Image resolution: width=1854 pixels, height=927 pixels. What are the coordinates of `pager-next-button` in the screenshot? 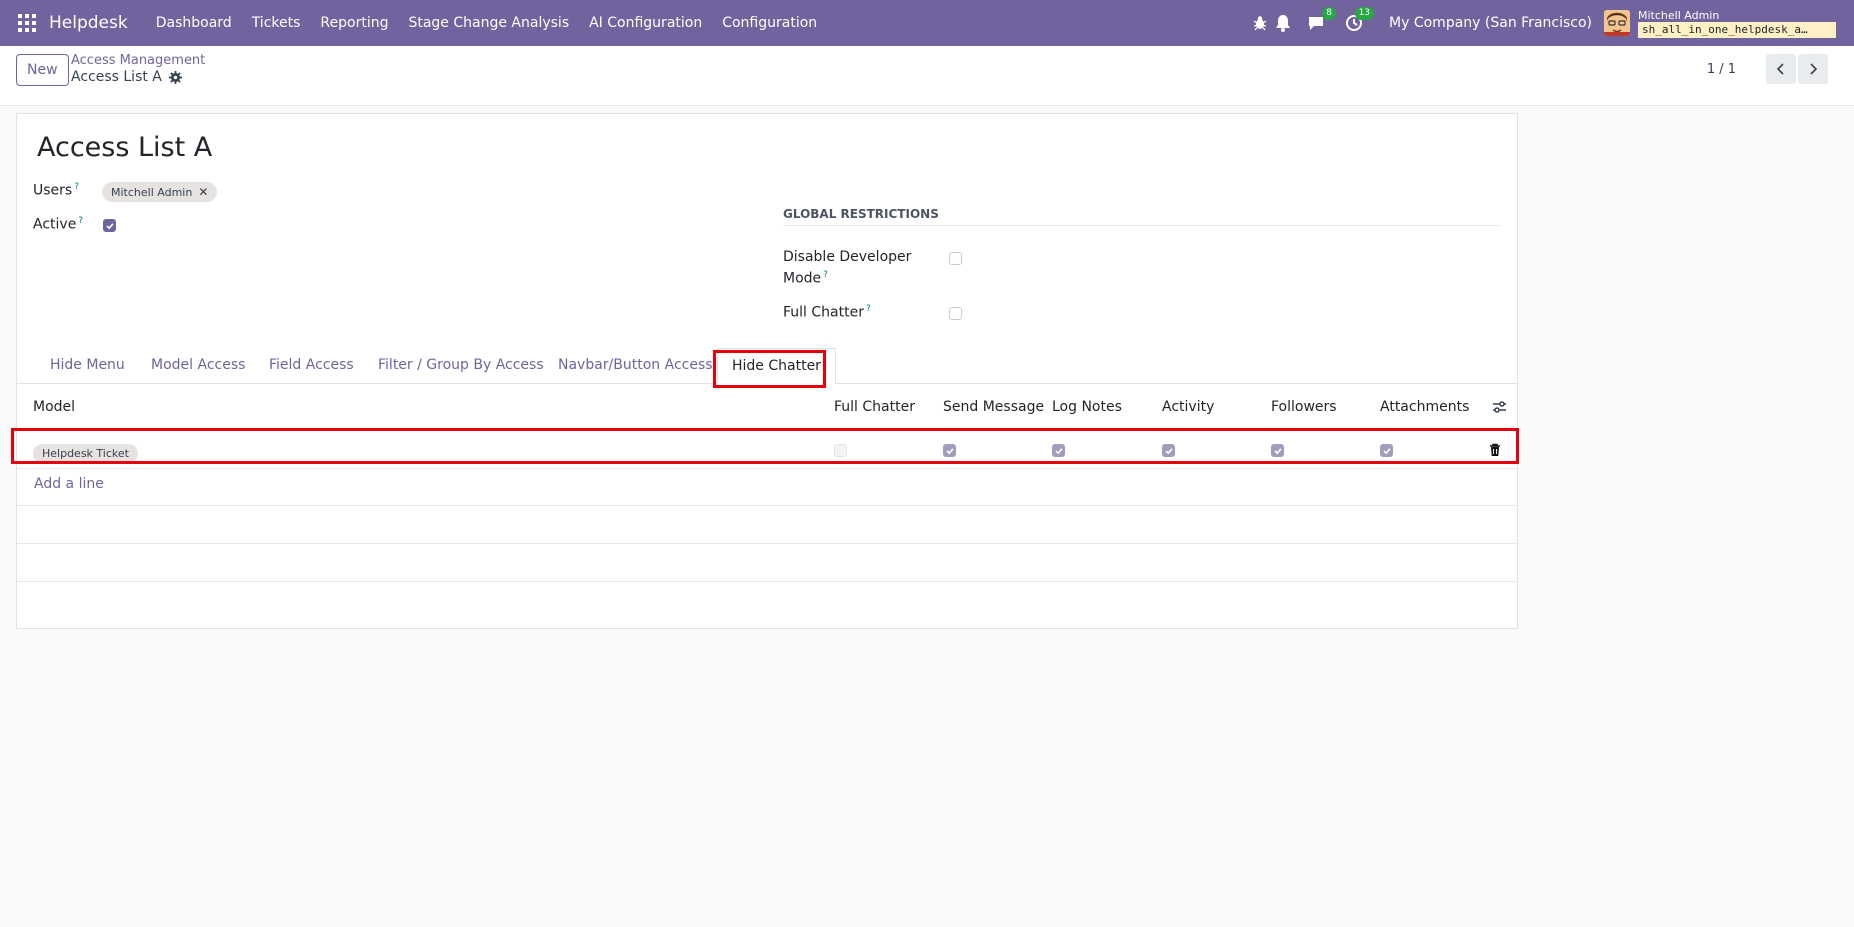 It's located at (1813, 69).